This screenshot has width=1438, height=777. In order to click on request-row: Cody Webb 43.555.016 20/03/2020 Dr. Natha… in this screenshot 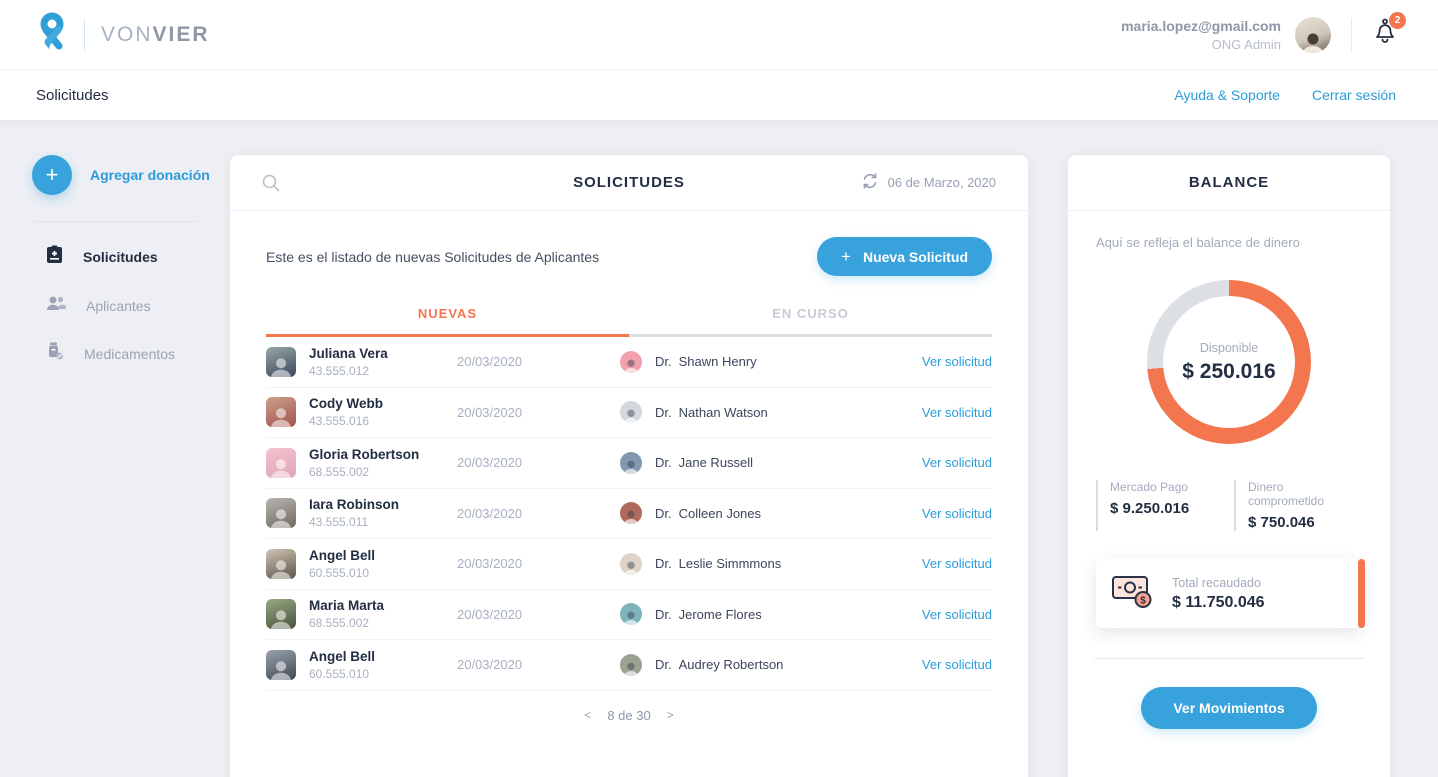, I will do `click(629, 413)`.